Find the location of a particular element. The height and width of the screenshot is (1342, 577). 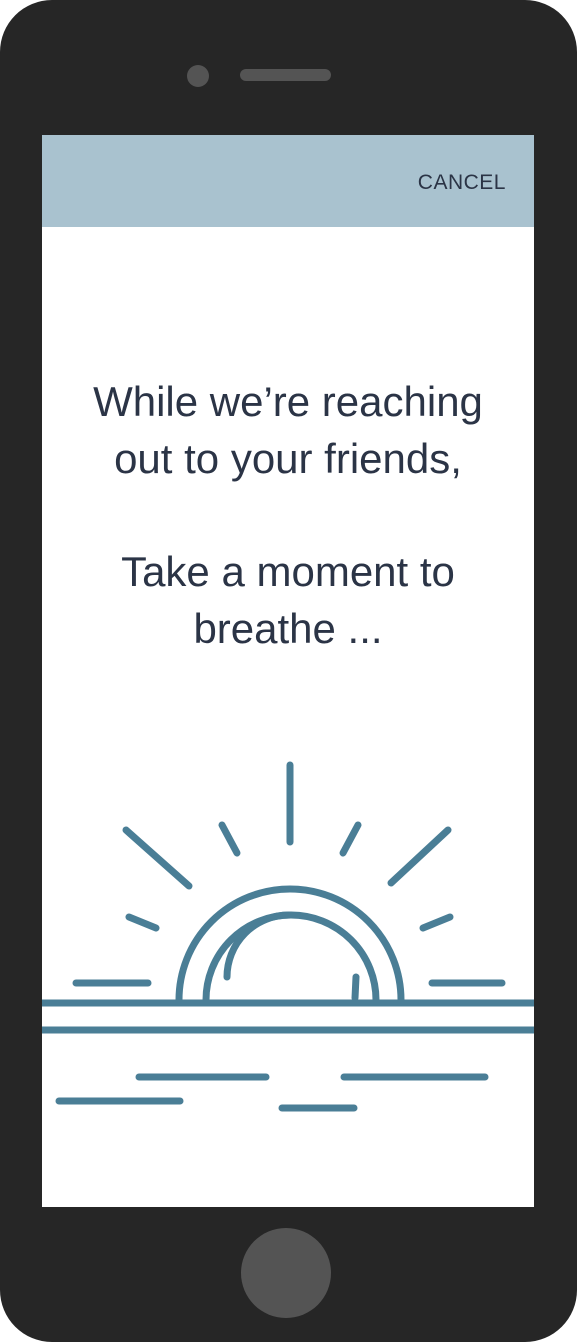

message-line-3: Take a moment to is located at coordinates (288, 571).